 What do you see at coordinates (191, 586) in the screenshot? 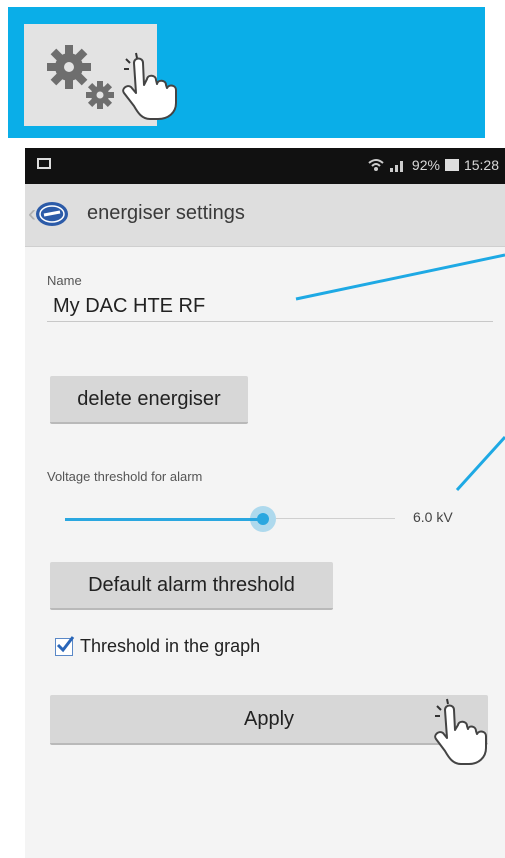
I see `default-alarm-threshold-button: Default alarm threshold` at bounding box center [191, 586].